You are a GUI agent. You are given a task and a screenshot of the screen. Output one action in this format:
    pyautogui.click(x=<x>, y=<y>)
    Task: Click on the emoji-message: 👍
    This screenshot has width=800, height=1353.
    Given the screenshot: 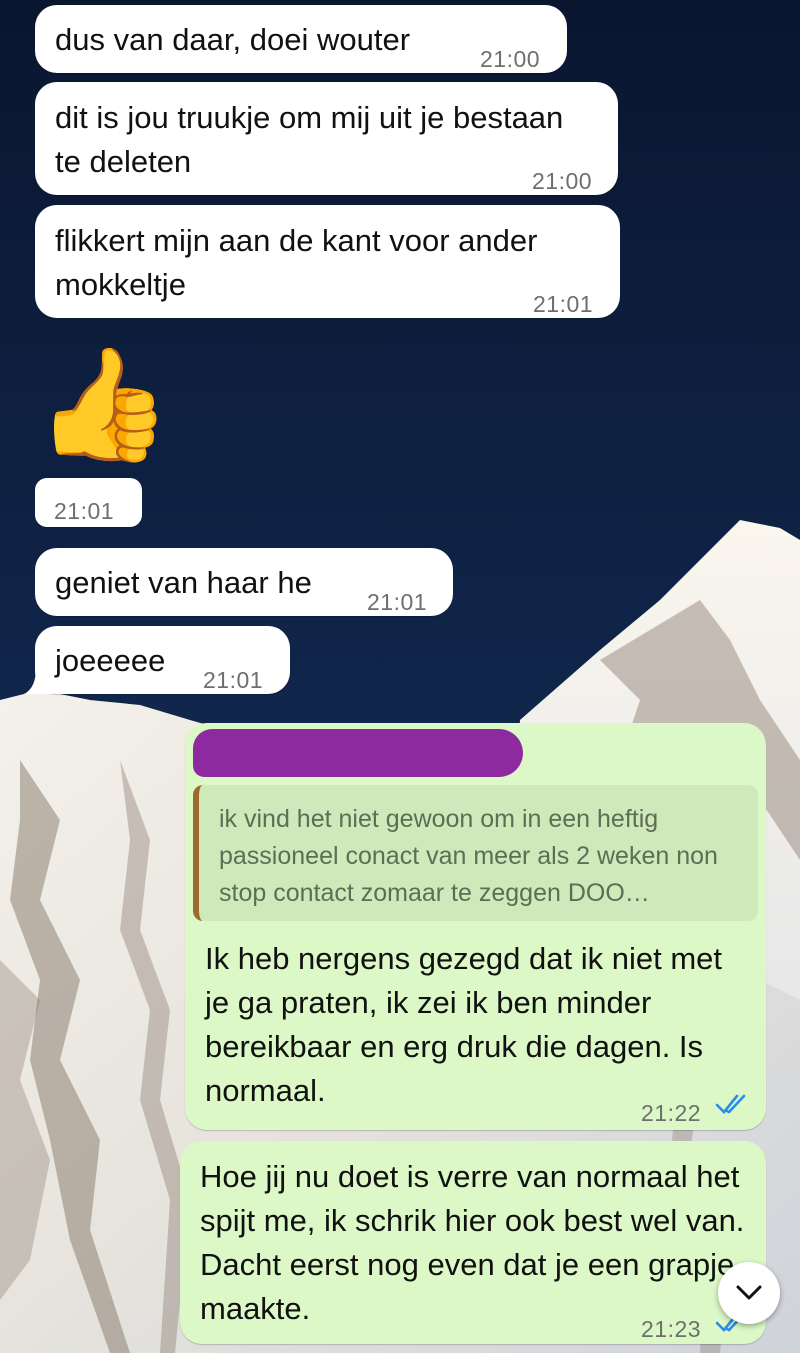 What is the action you would take?
    pyautogui.click(x=105, y=407)
    